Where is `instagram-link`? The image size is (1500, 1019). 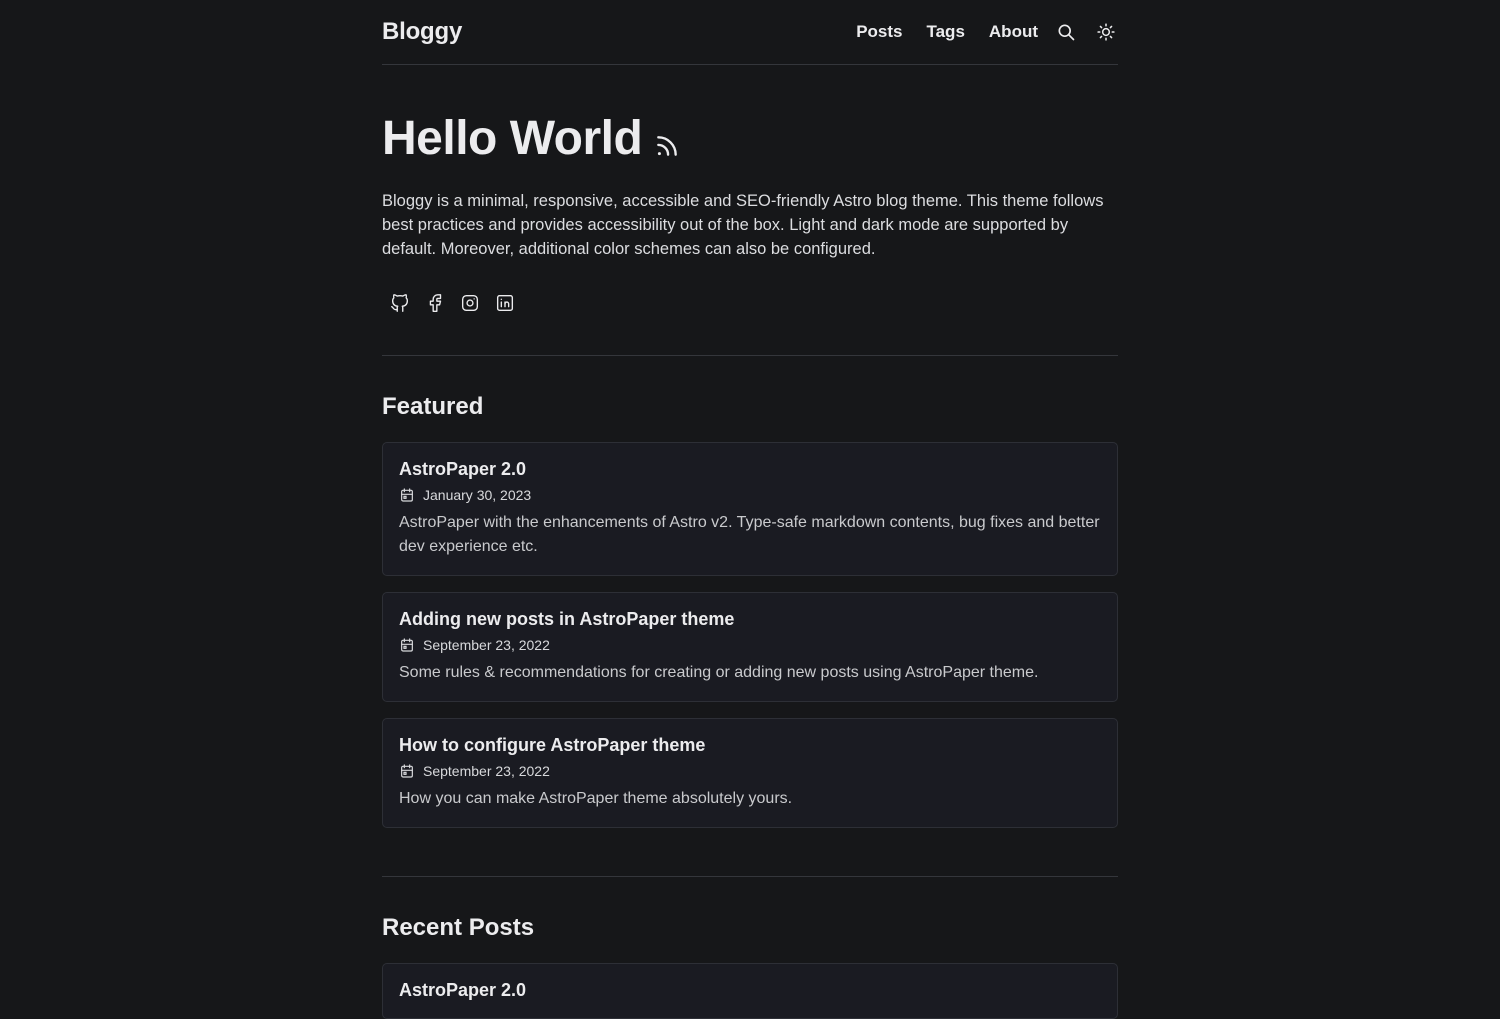
instagram-link is located at coordinates (470, 303).